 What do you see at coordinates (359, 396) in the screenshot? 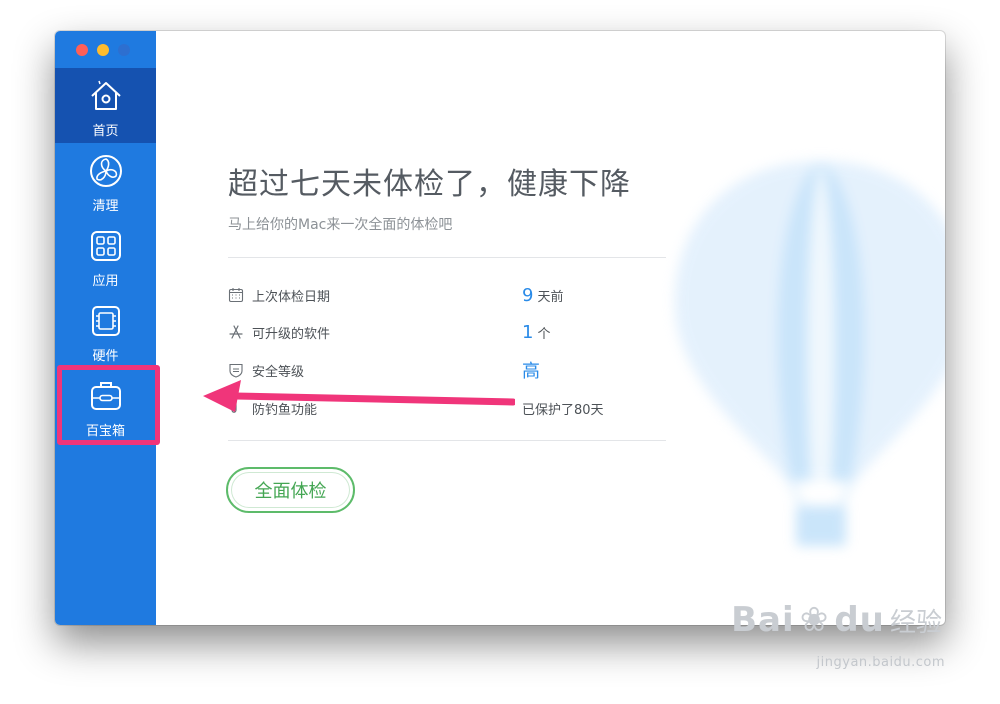
I see `annotation-arrow` at bounding box center [359, 396].